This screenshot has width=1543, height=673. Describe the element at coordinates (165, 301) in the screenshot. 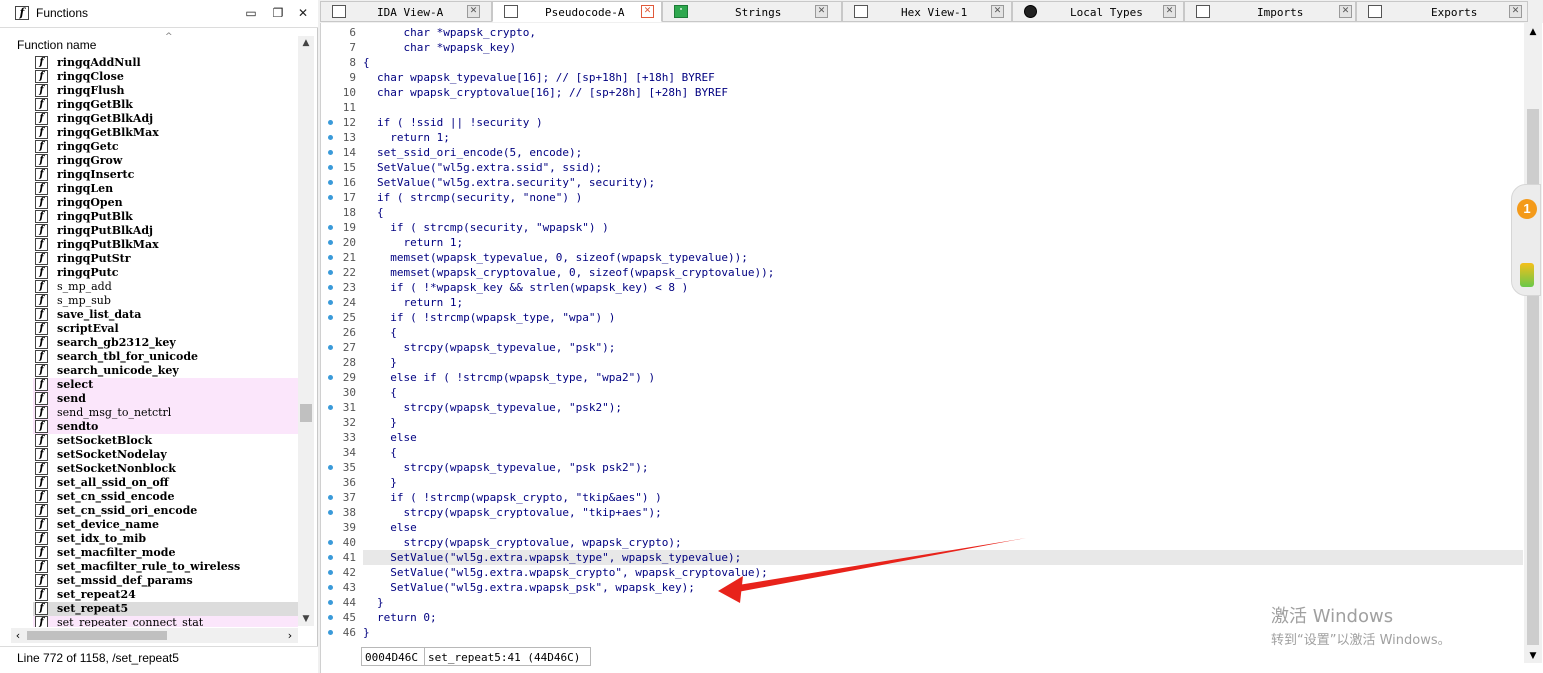

I see `function-list-item: f s_mp_sub` at that location.